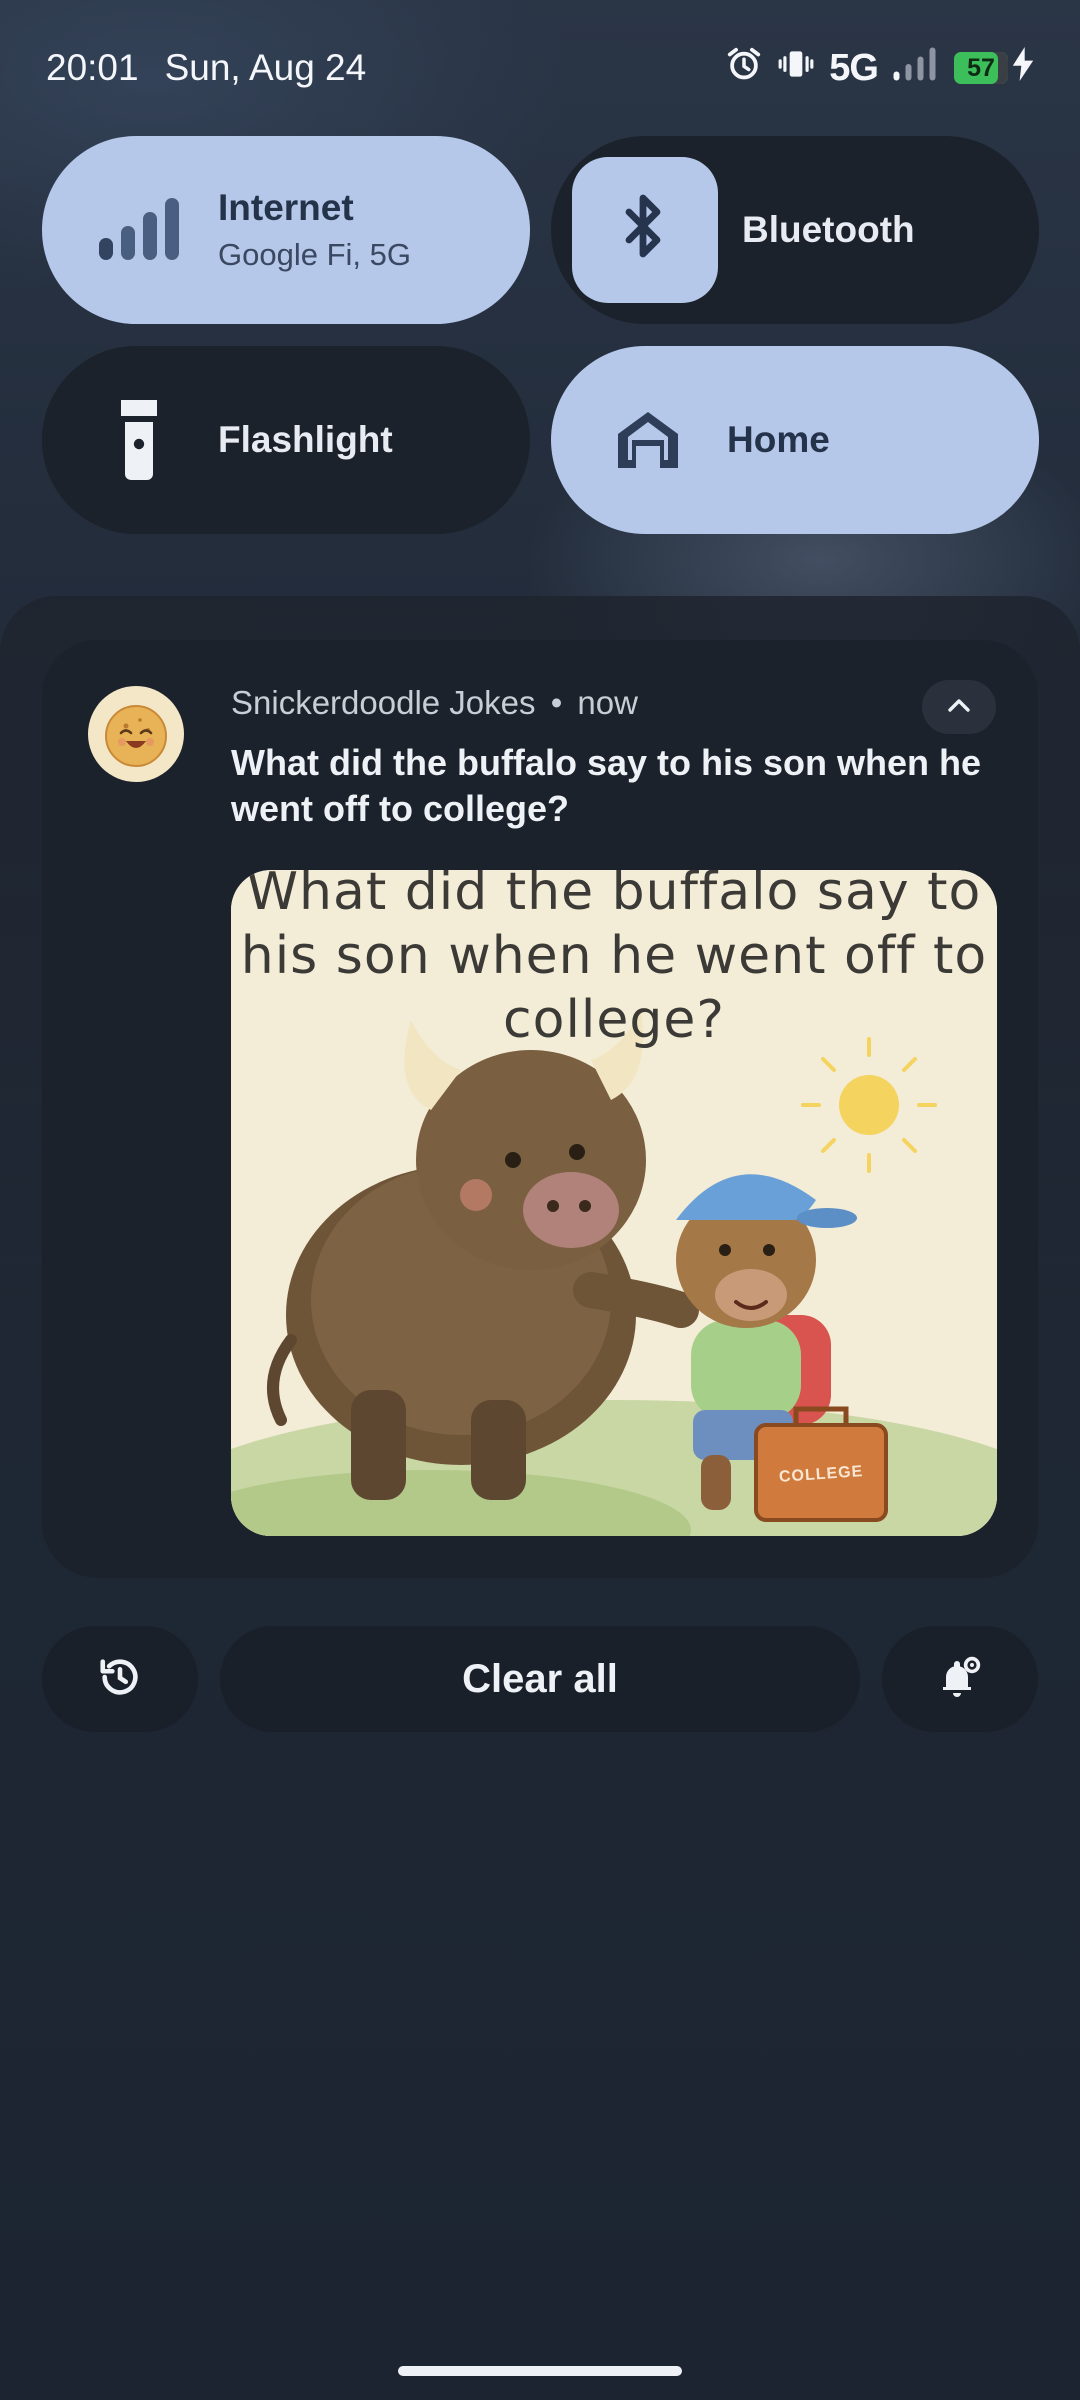  Describe the element at coordinates (139, 230) in the screenshot. I see `signal-bars-icon` at that location.